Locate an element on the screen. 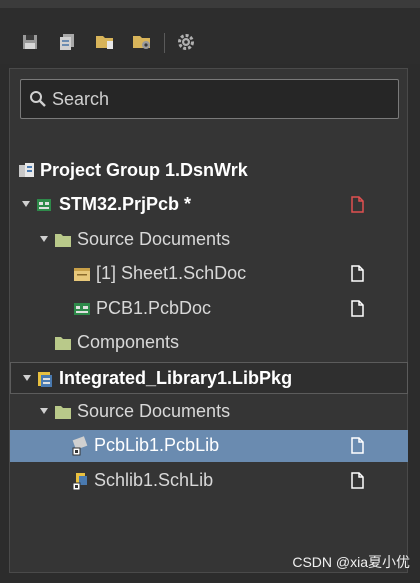 Image resolution: width=420 pixels, height=583 pixels. schematic-library-icon is located at coordinates (79, 482).